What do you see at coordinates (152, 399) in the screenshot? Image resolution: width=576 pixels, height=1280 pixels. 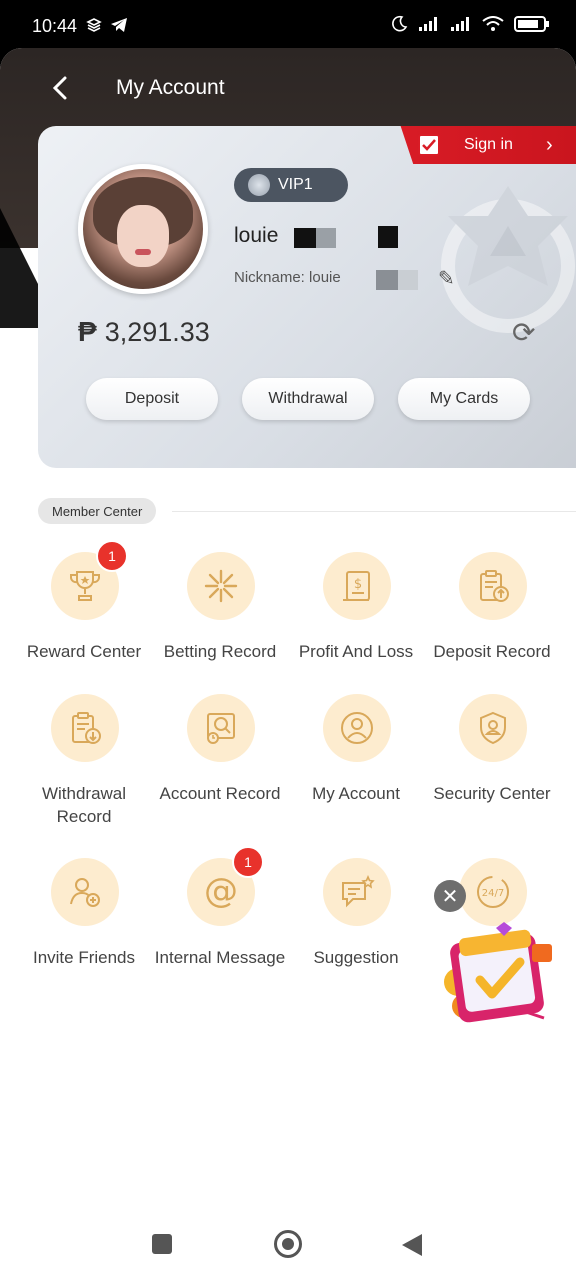 I see `deposit-button: Deposit` at bounding box center [152, 399].